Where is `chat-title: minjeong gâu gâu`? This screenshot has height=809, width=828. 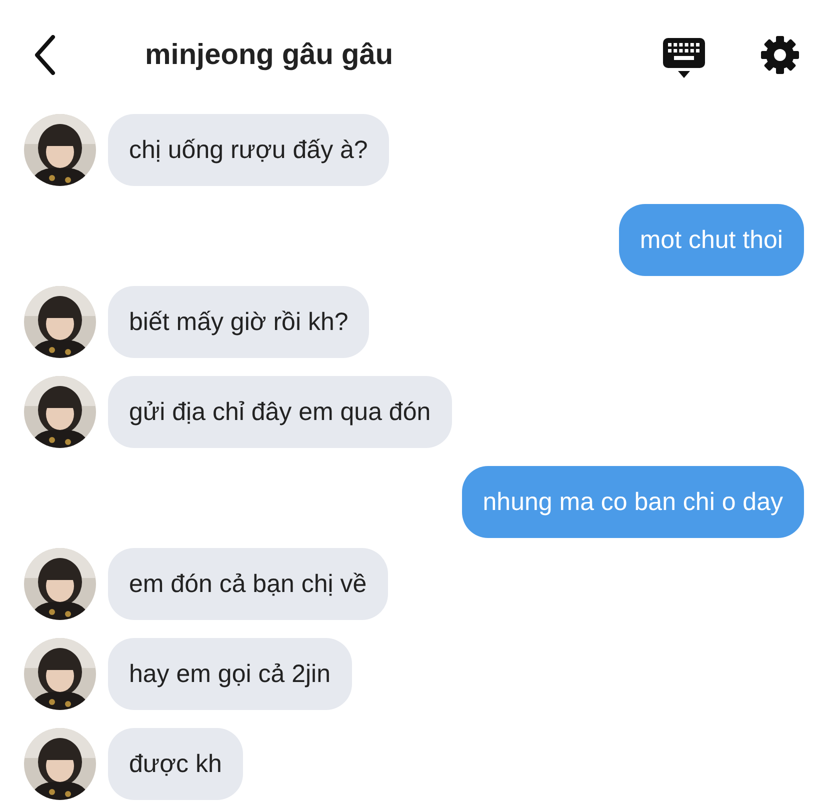 chat-title: minjeong gâu gâu is located at coordinates (269, 55).